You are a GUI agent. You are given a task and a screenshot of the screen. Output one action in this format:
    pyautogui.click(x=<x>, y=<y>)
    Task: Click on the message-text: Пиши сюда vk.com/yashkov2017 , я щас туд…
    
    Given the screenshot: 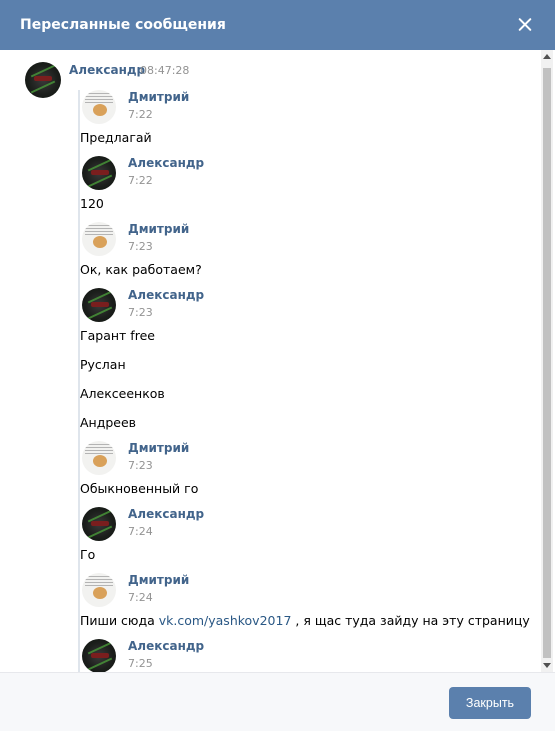 What is the action you would take?
    pyautogui.click(x=305, y=620)
    